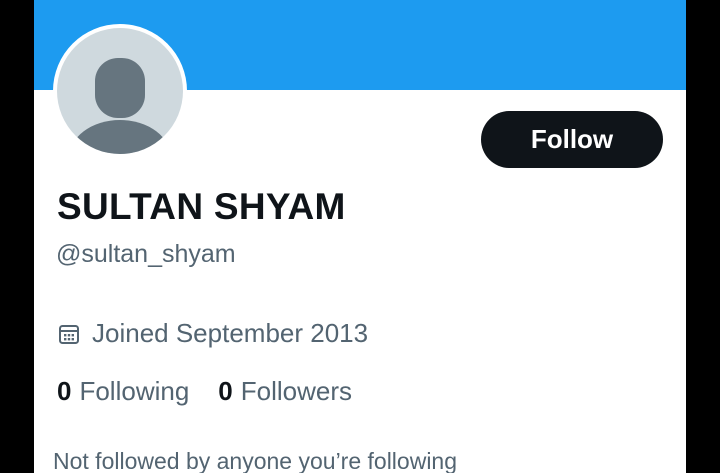 This screenshot has width=720, height=473. Describe the element at coordinates (255, 460) in the screenshot. I see `not-followed-notice: Not followed by anyone you’re following` at that location.